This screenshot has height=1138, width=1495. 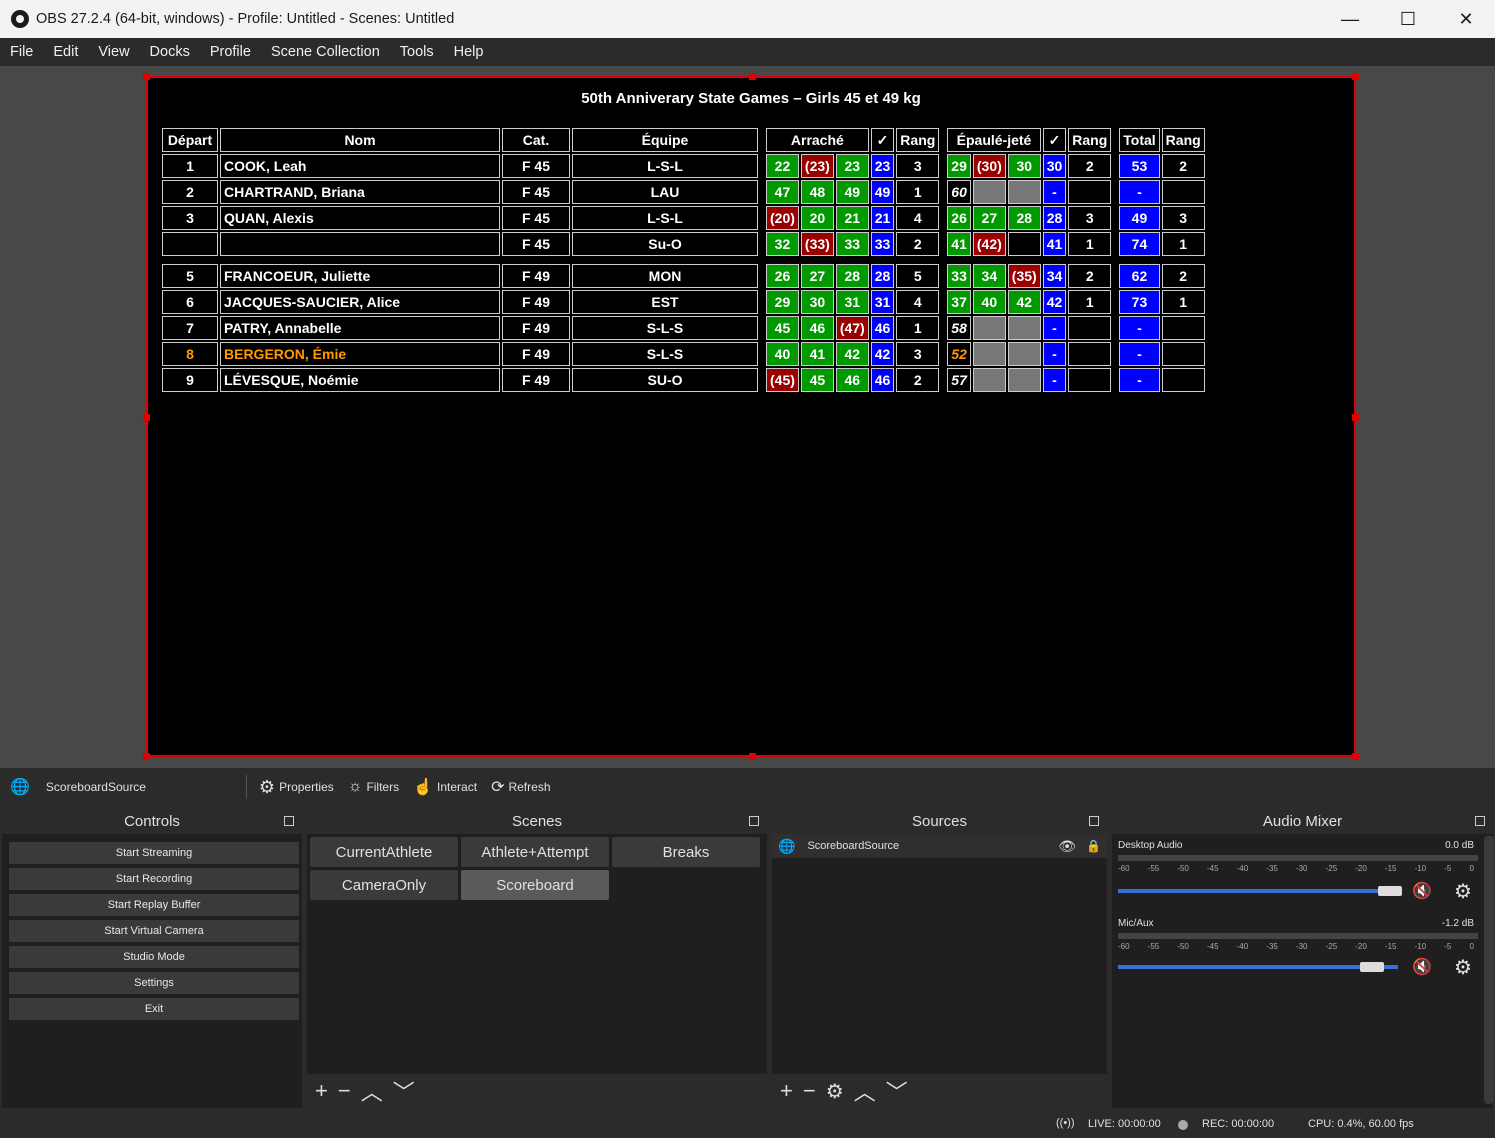 I want to click on rec-timer: REC: 00:00:00, so click(x=1238, y=1124).